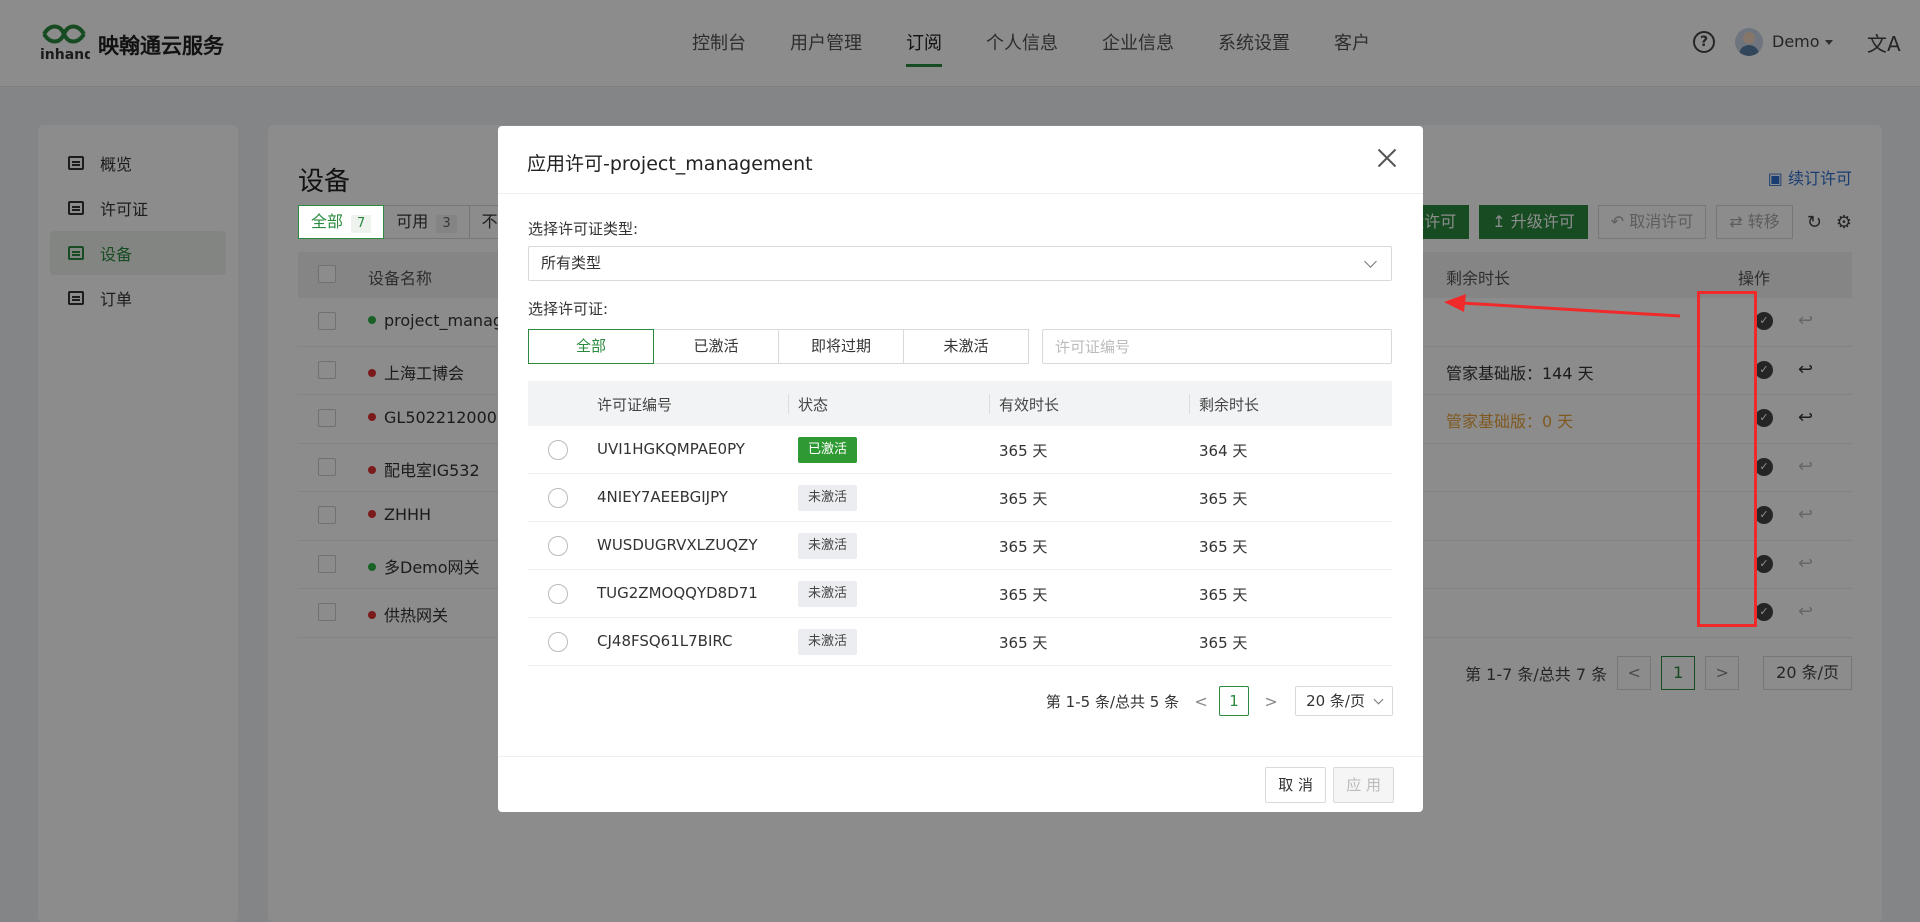 The image size is (1920, 922). What do you see at coordinates (662, 497) in the screenshot?
I see `license-code: 4NIEY7AEEBGIJPY` at bounding box center [662, 497].